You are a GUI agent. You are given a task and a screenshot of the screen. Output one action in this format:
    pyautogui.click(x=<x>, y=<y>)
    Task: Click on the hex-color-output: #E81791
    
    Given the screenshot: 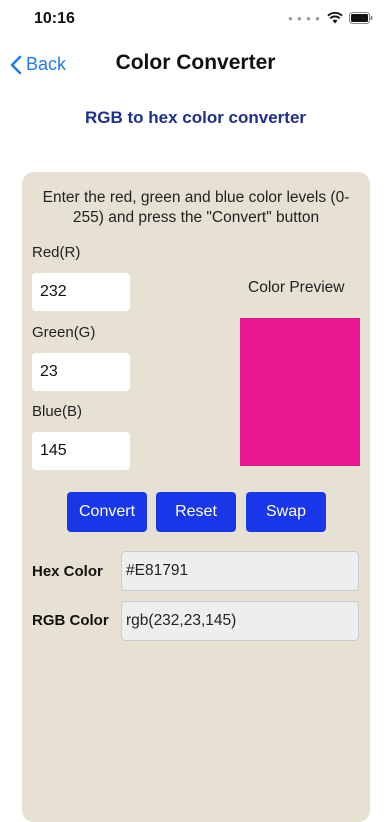 What is the action you would take?
    pyautogui.click(x=240, y=571)
    